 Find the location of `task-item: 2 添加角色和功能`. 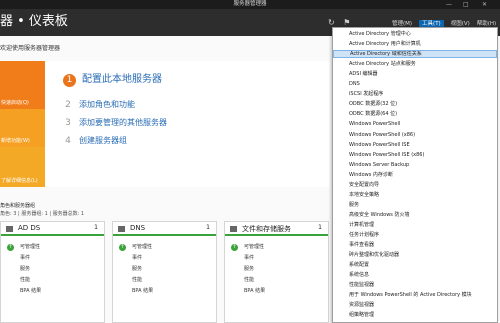

task-item: 2 添加角色和功能 is located at coordinates (99, 104).